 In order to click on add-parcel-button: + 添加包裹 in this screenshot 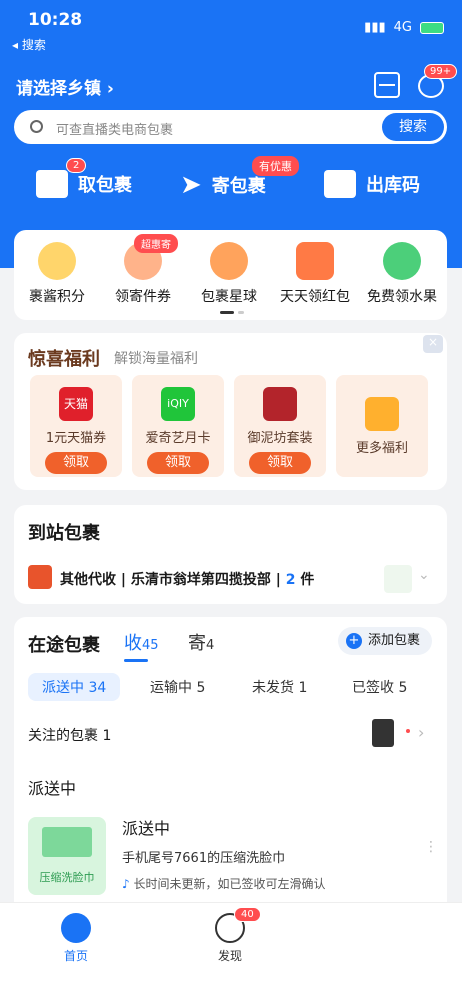, I will do `click(385, 641)`.